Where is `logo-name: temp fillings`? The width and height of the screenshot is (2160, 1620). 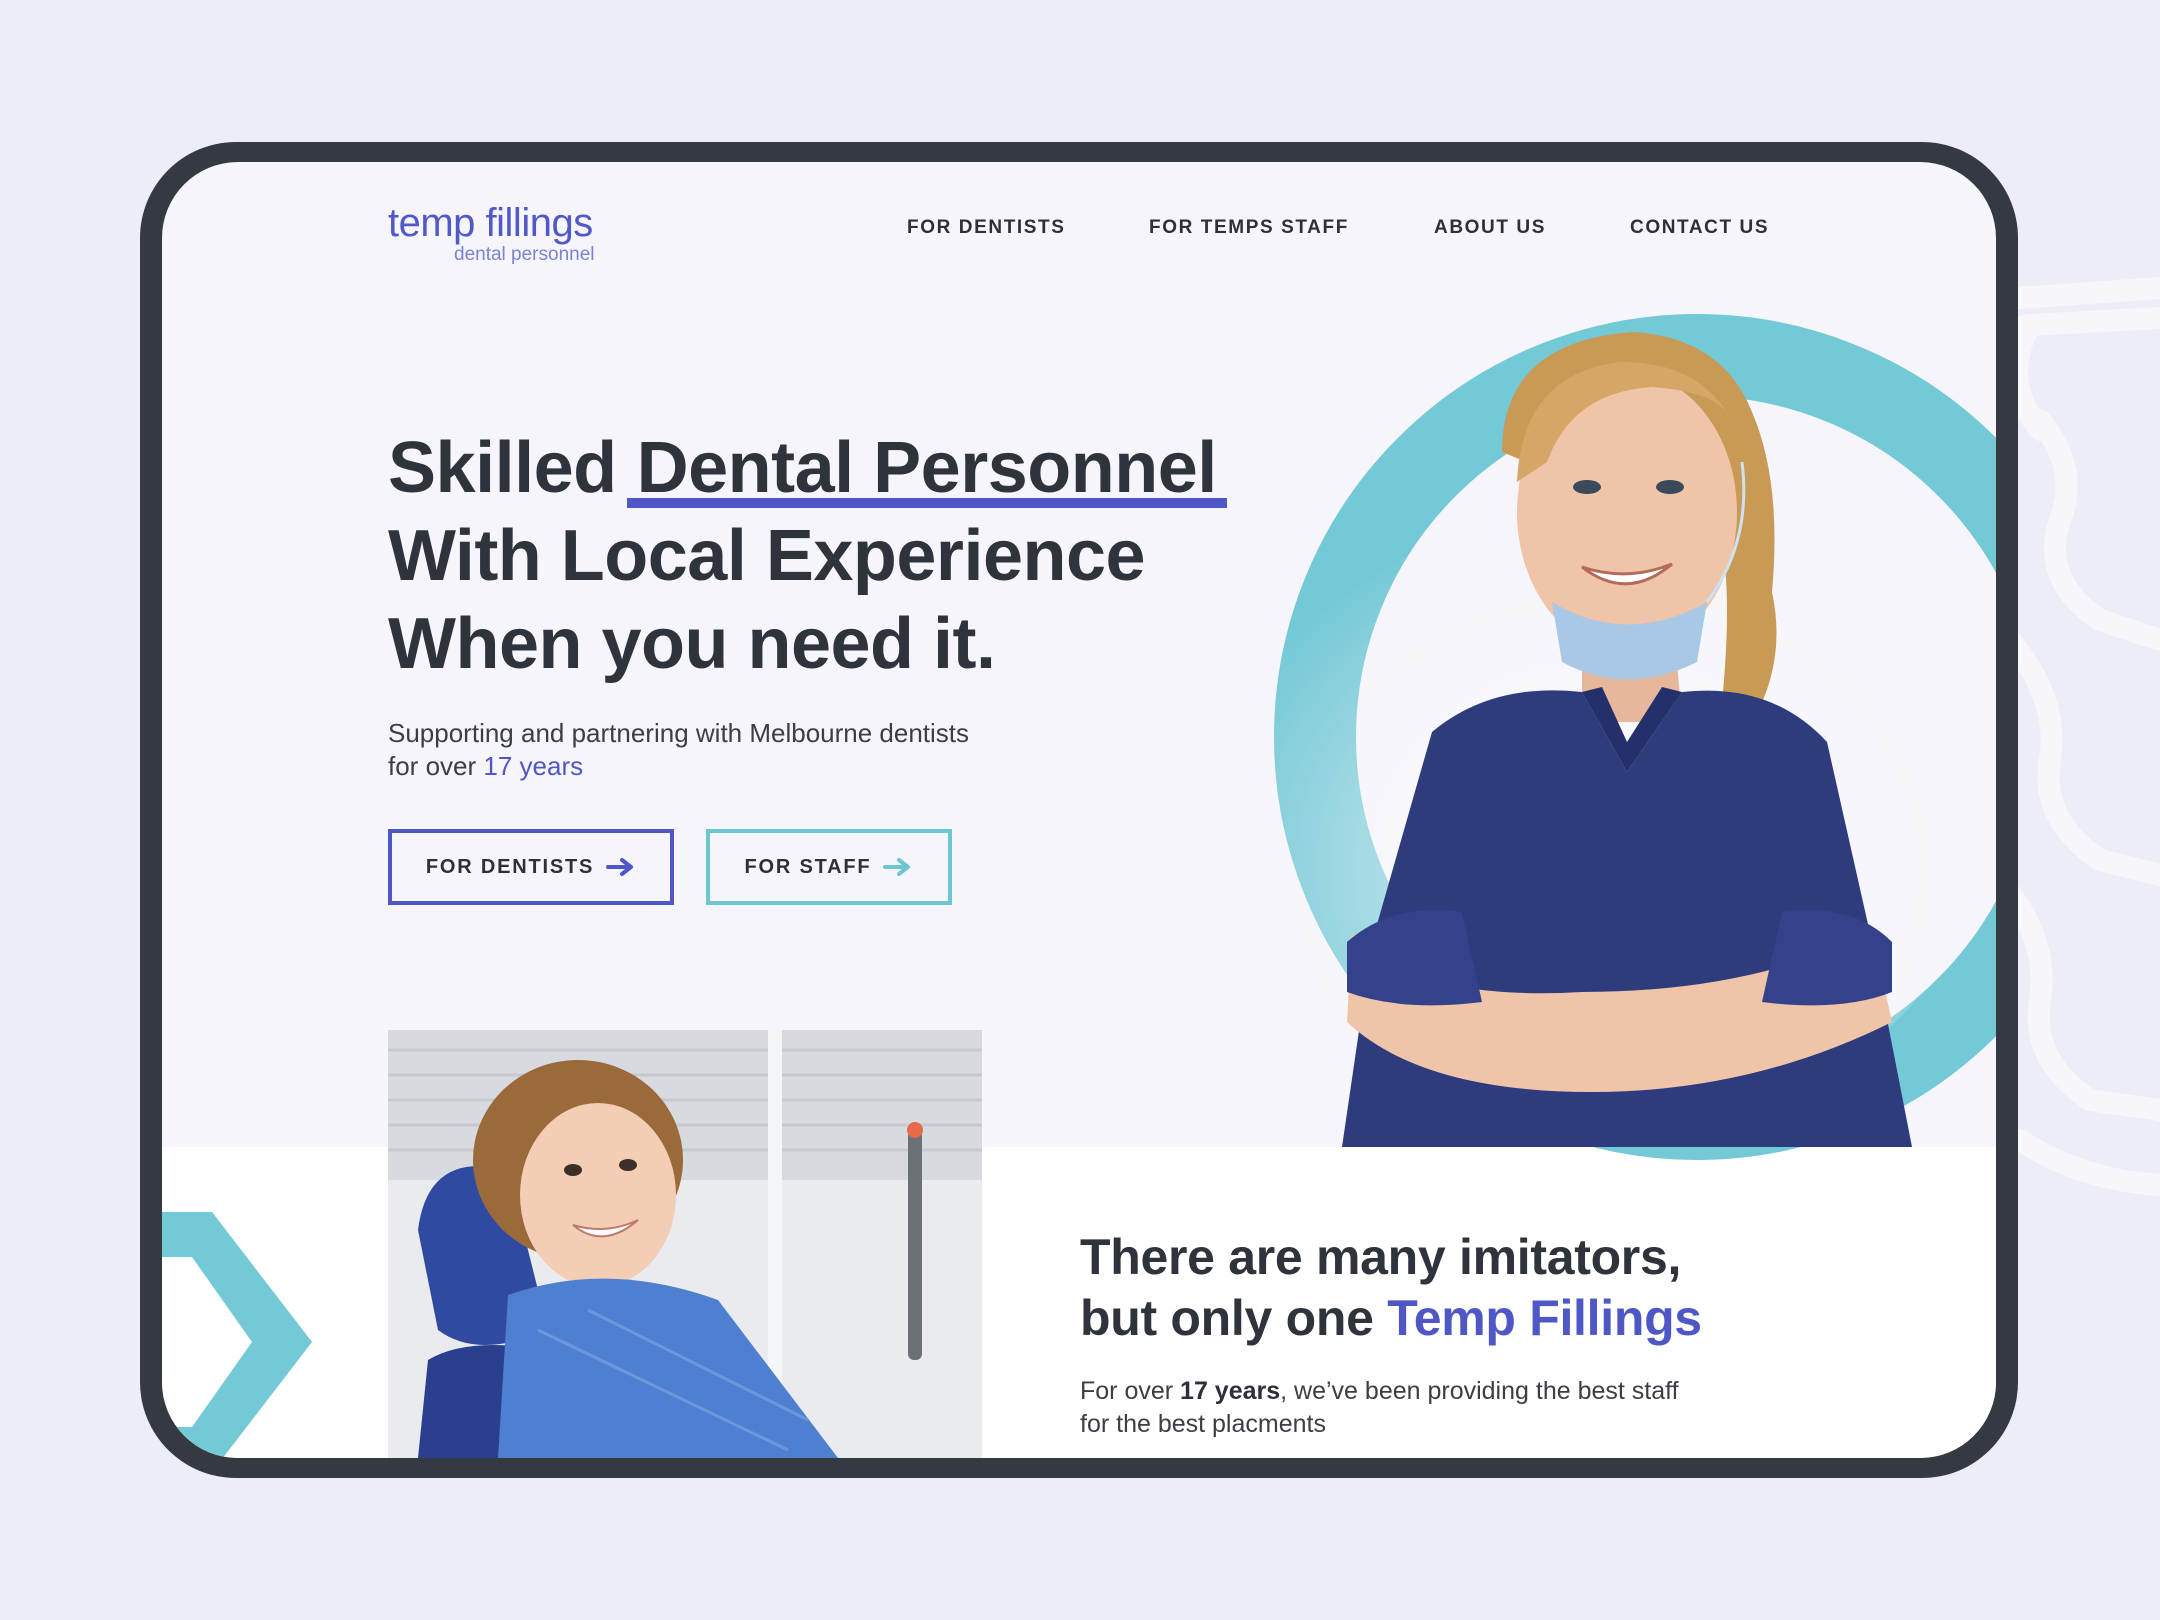
logo-name: temp fillings is located at coordinates (490, 223).